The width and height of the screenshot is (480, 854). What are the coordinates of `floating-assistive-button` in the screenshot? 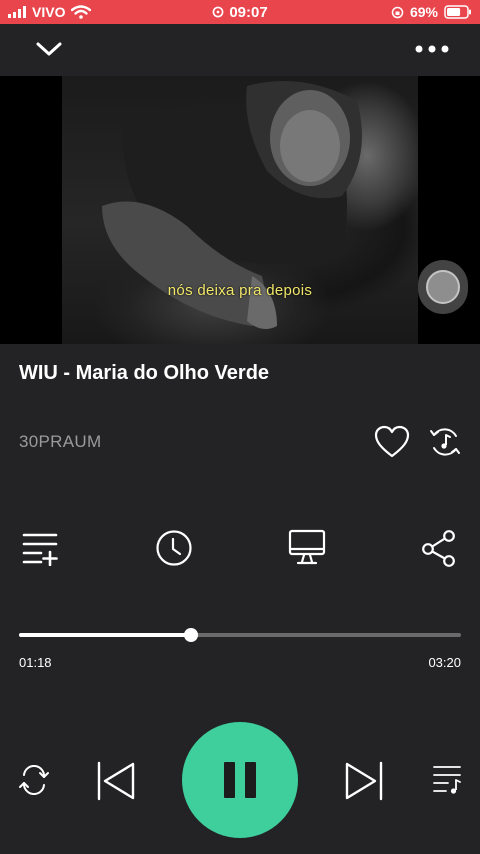 It's located at (443, 287).